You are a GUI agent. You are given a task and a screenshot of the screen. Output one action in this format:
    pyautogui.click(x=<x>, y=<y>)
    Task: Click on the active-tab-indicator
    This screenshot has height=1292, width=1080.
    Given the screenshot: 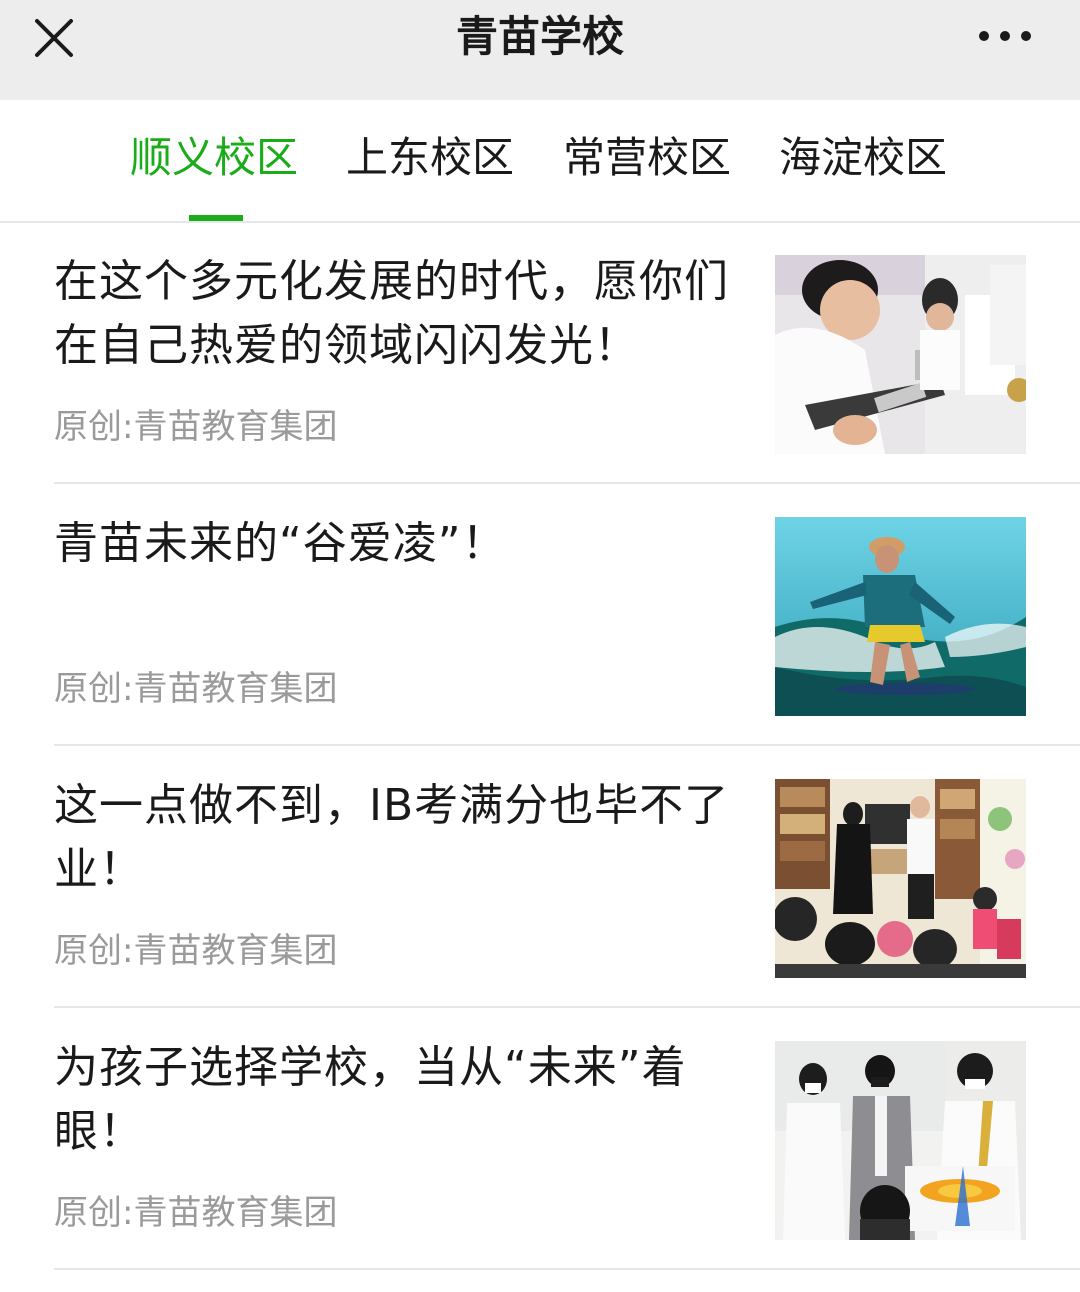 What is the action you would take?
    pyautogui.click(x=216, y=218)
    